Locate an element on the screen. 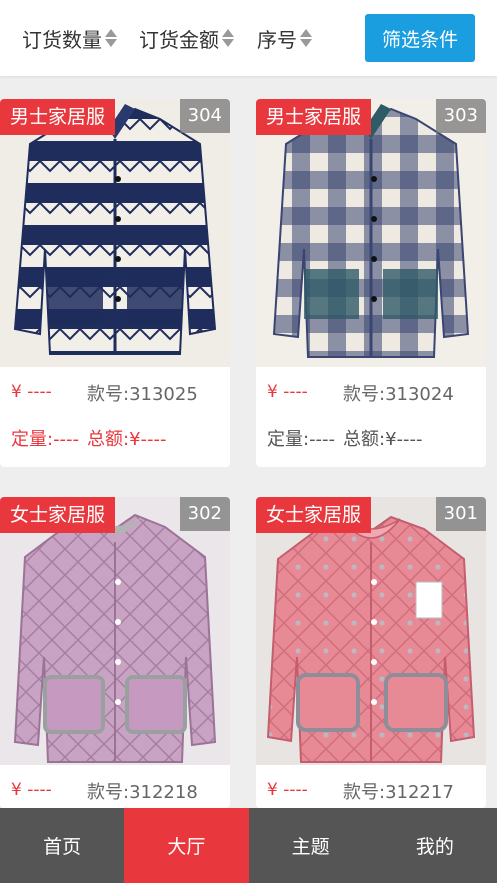 This screenshot has width=497, height=883. sort-bar: 订货数量 订货金额 序号 筛选条件 is located at coordinates (248, 38).